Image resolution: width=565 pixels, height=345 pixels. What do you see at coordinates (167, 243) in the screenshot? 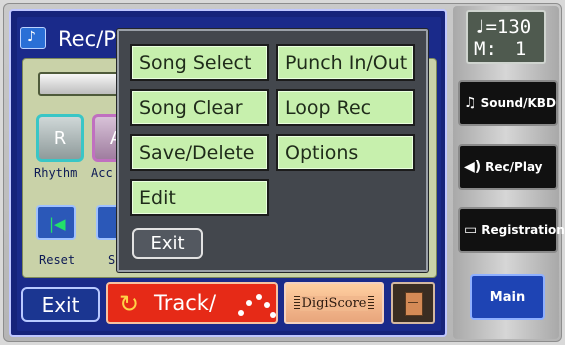
I see `popup-exit-button: Exit` at bounding box center [167, 243].